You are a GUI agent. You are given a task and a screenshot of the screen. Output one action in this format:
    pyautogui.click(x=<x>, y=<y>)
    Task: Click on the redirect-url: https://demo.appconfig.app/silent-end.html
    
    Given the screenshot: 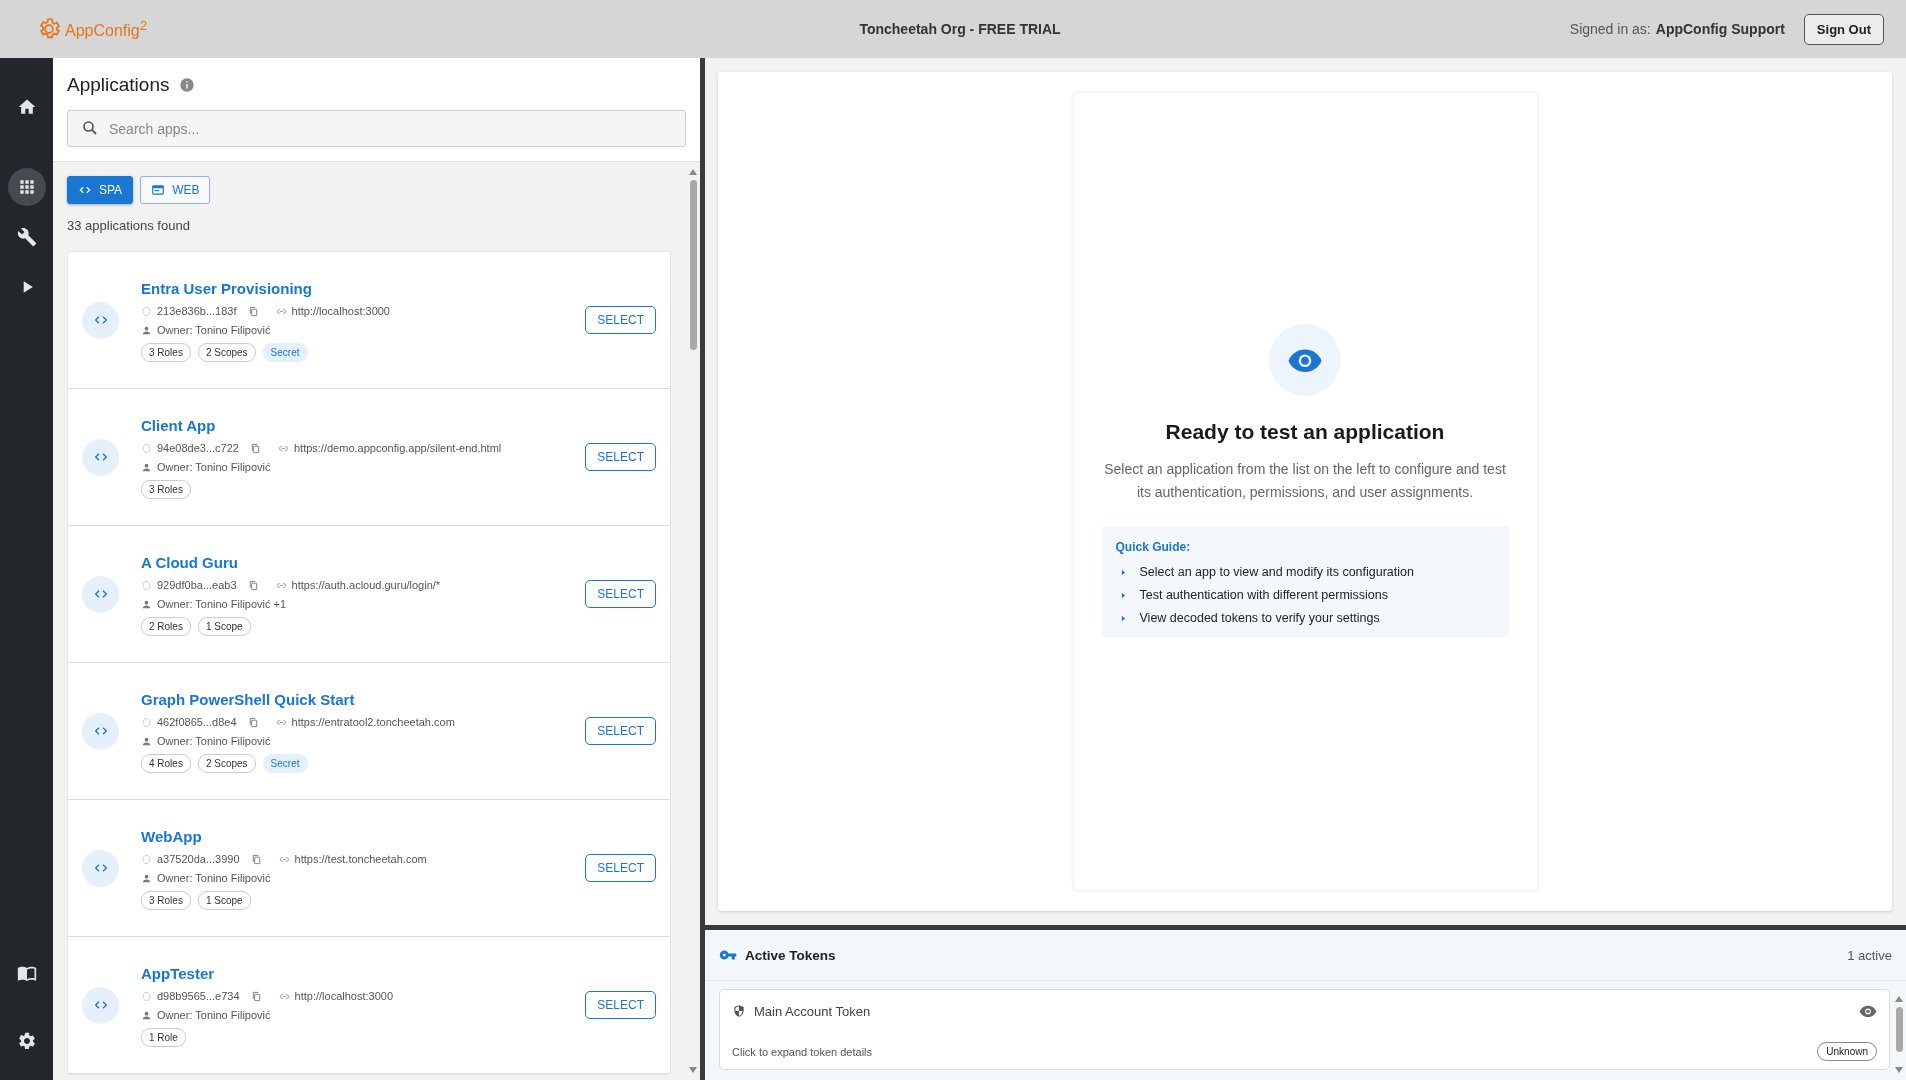 What is the action you would take?
    pyautogui.click(x=397, y=448)
    